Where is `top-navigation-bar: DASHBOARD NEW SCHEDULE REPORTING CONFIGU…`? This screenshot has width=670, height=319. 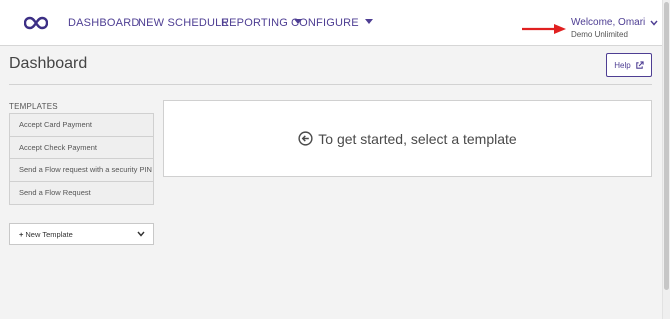
top-navigation-bar: DASHBOARD NEW SCHEDULE REPORTING CONFIGU… is located at coordinates (331, 23).